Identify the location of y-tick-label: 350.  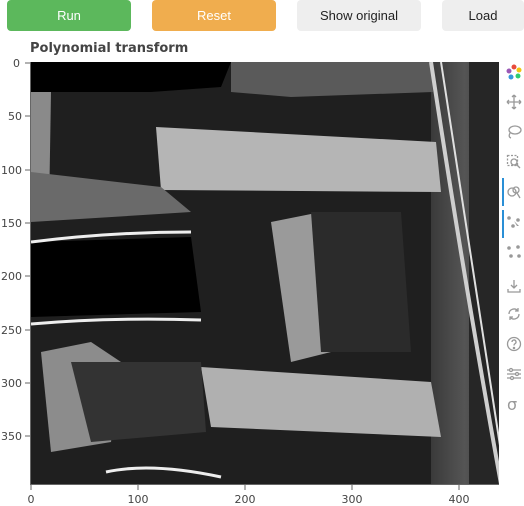
(11, 436).